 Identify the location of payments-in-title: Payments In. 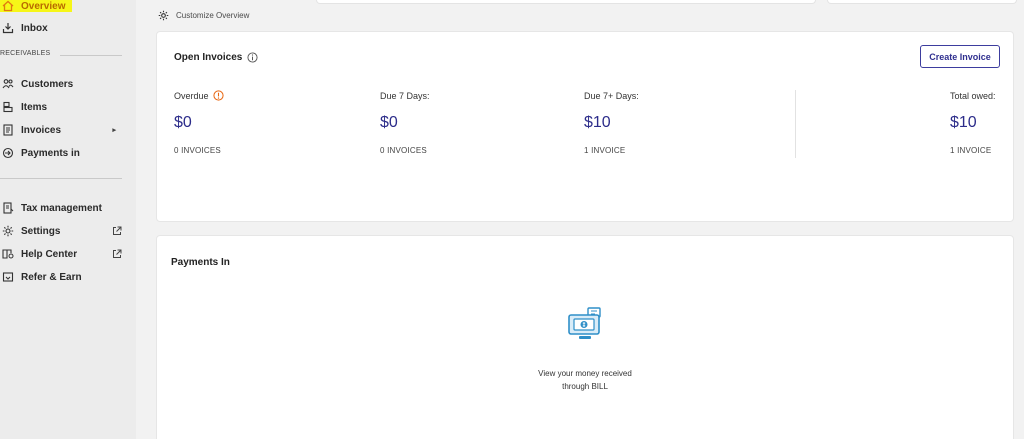
(200, 262).